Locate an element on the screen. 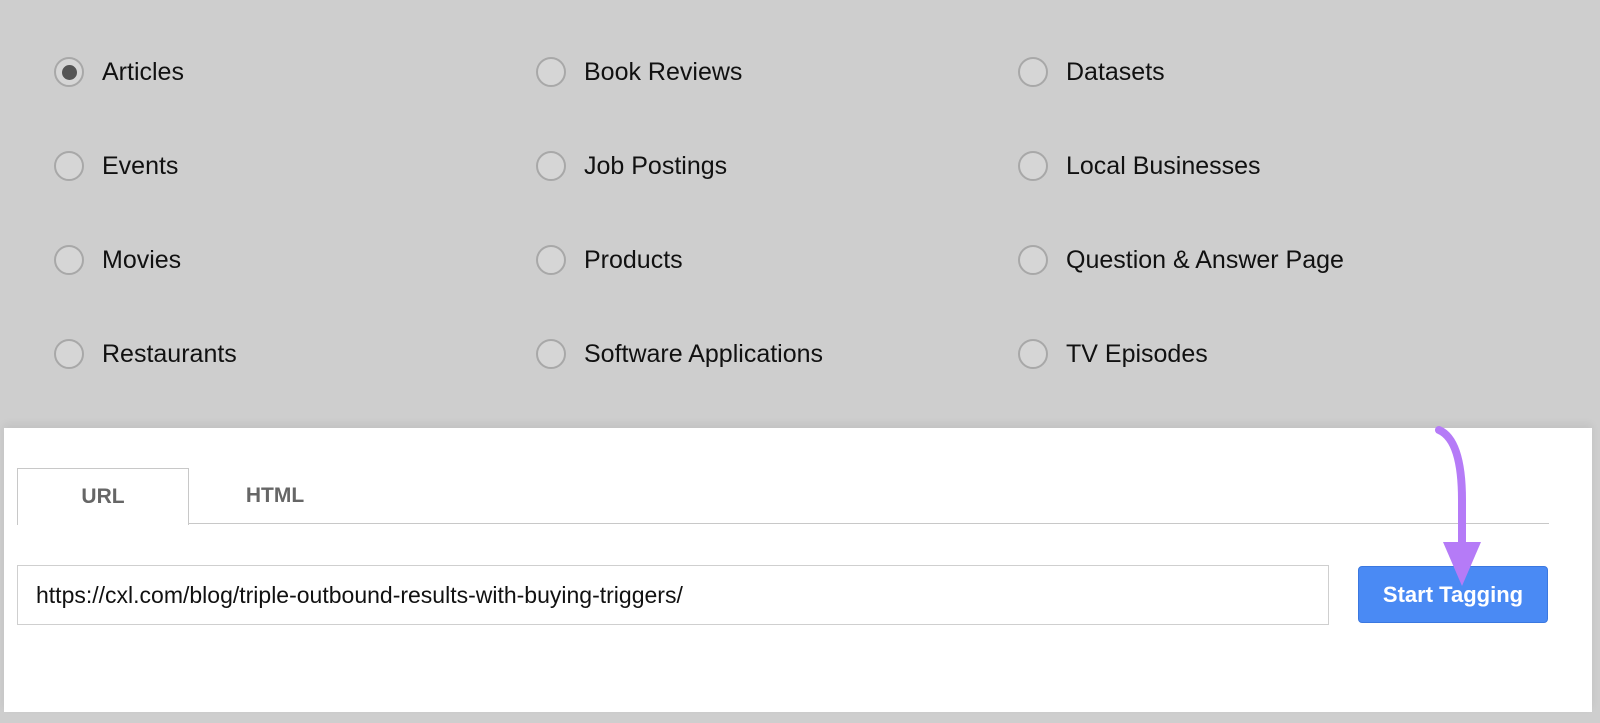  radio-option: Products is located at coordinates (609, 260).